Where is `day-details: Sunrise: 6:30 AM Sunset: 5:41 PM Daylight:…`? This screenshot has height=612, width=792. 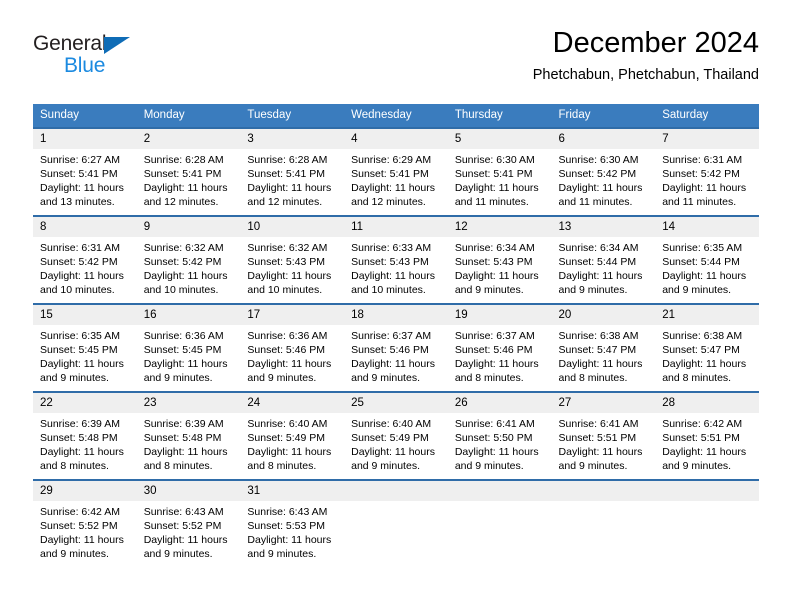 day-details: Sunrise: 6:30 AM Sunset: 5:41 PM Daylight:… is located at coordinates (500, 179).